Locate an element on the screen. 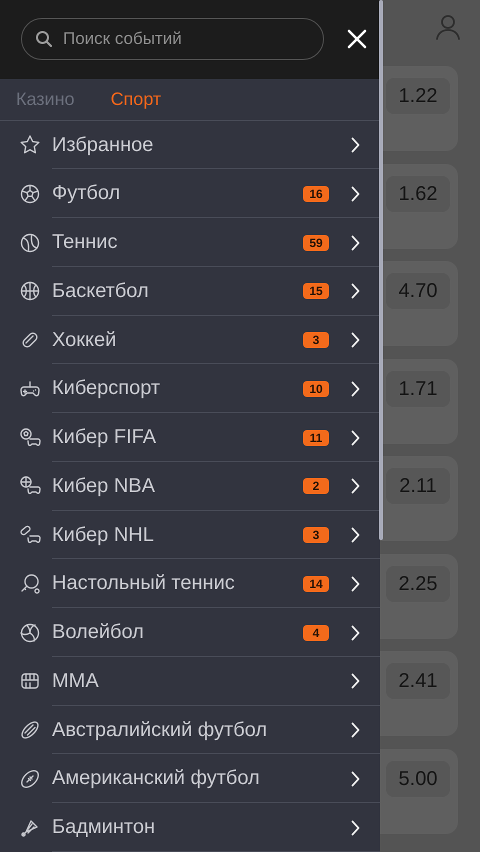 The height and width of the screenshot is (852, 480). odds-button: 1.62 is located at coordinates (418, 194).